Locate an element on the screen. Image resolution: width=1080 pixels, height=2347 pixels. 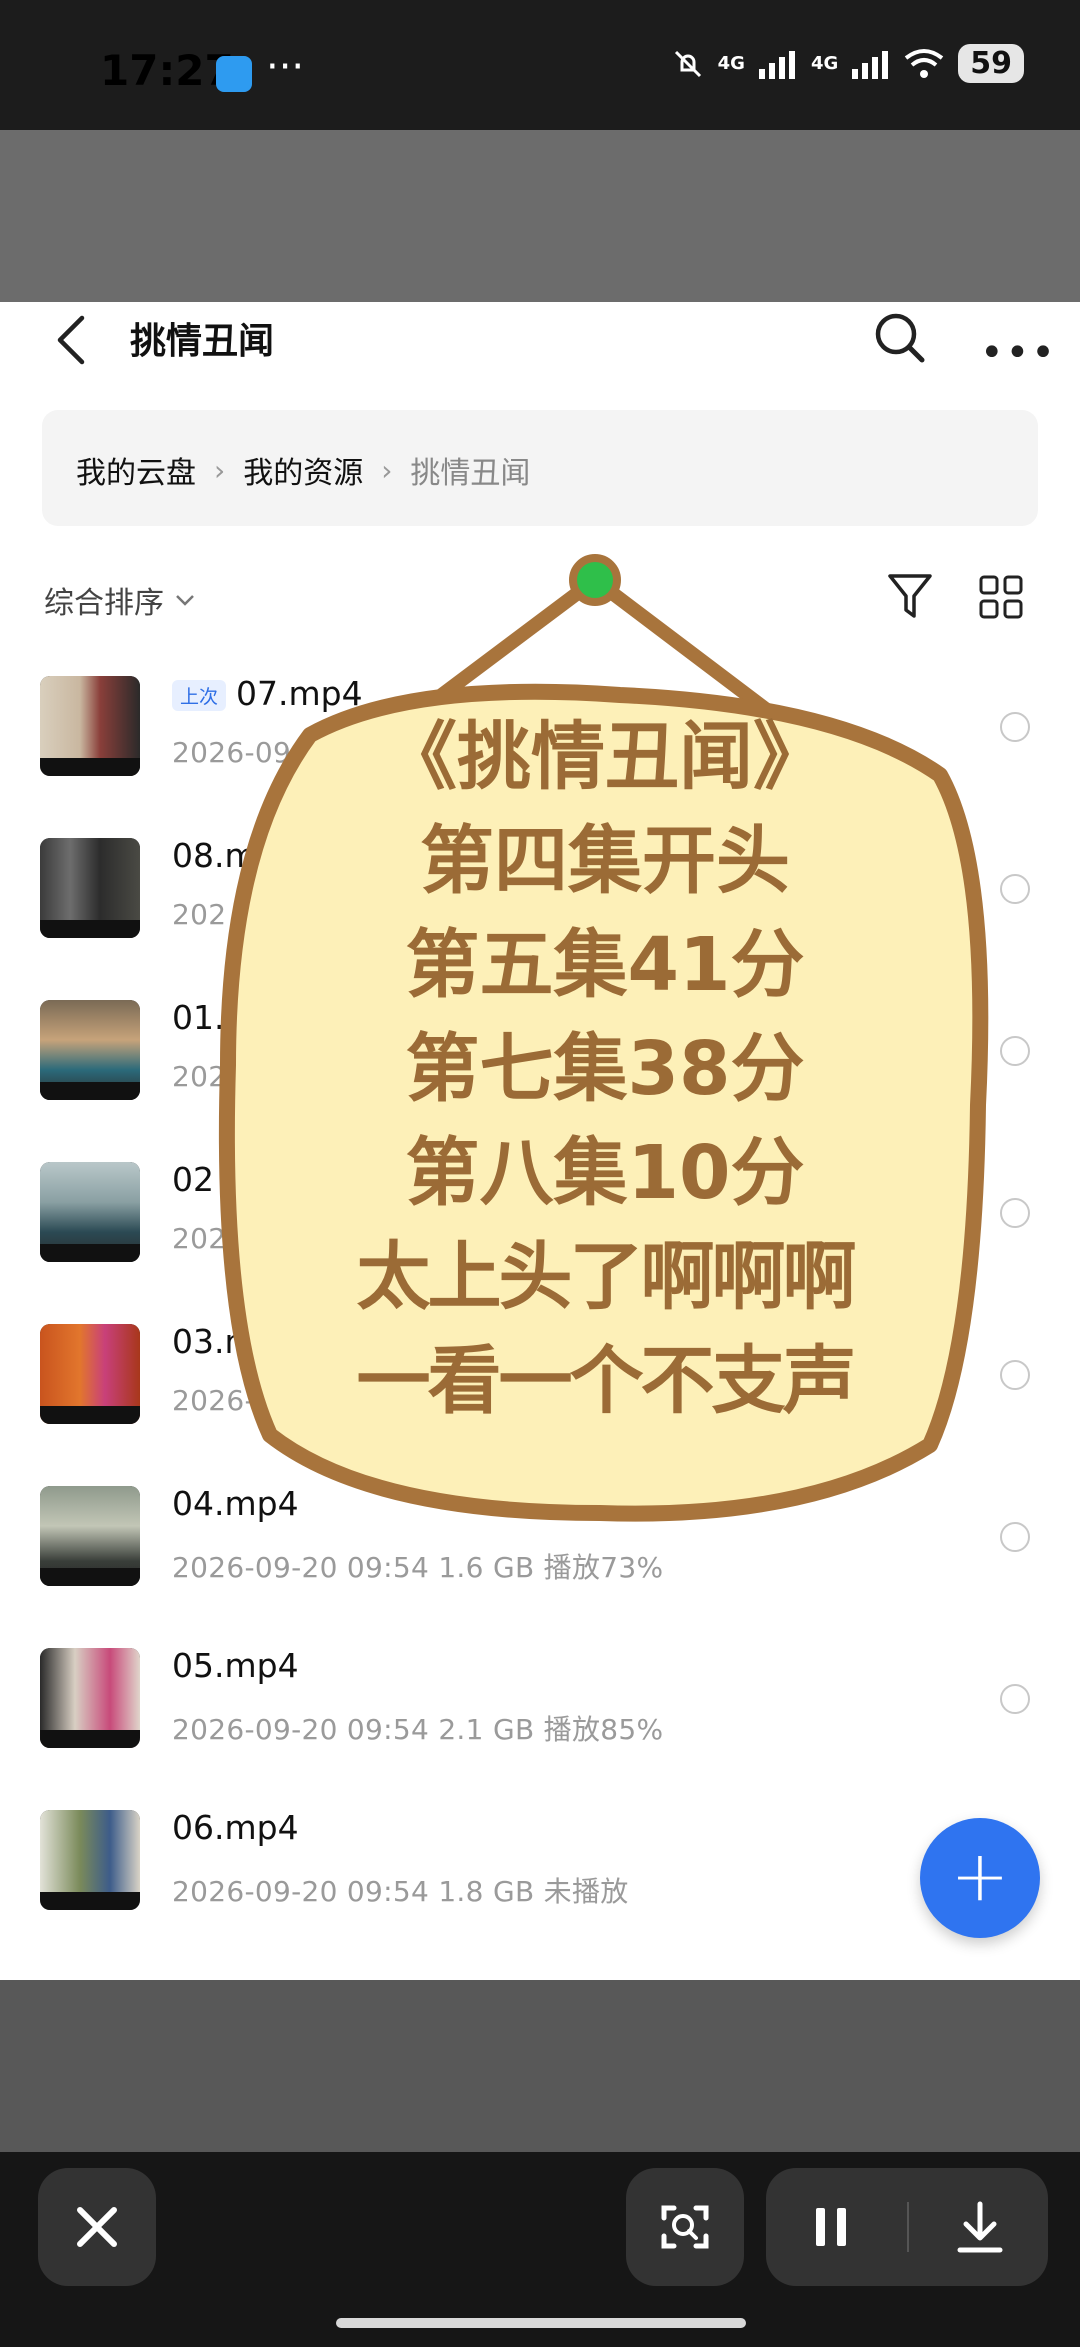
divider is located at coordinates (908, 2227).